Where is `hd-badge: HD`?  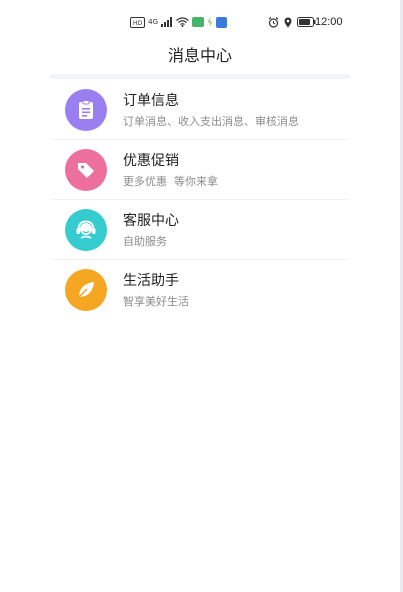 hd-badge: HD is located at coordinates (138, 22).